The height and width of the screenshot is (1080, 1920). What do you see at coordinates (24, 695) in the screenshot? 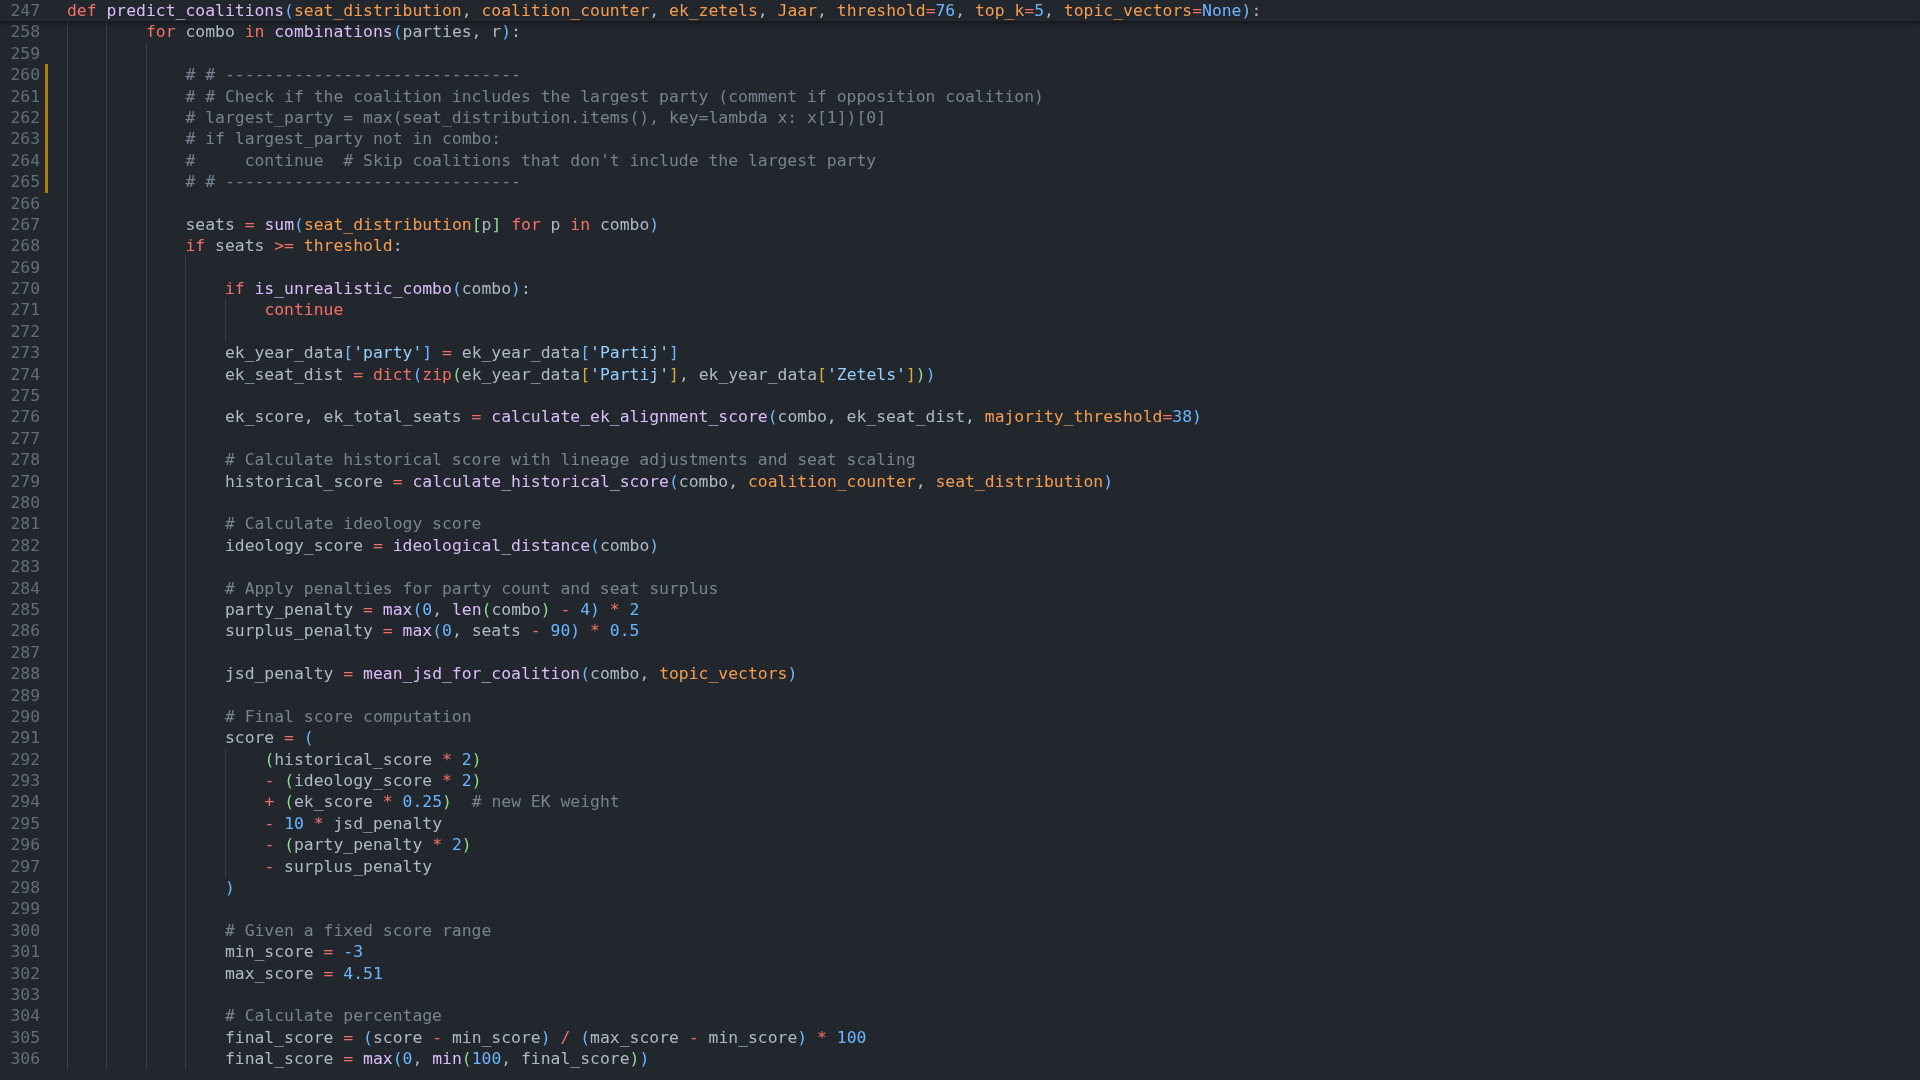
I see `line-number: 289` at bounding box center [24, 695].